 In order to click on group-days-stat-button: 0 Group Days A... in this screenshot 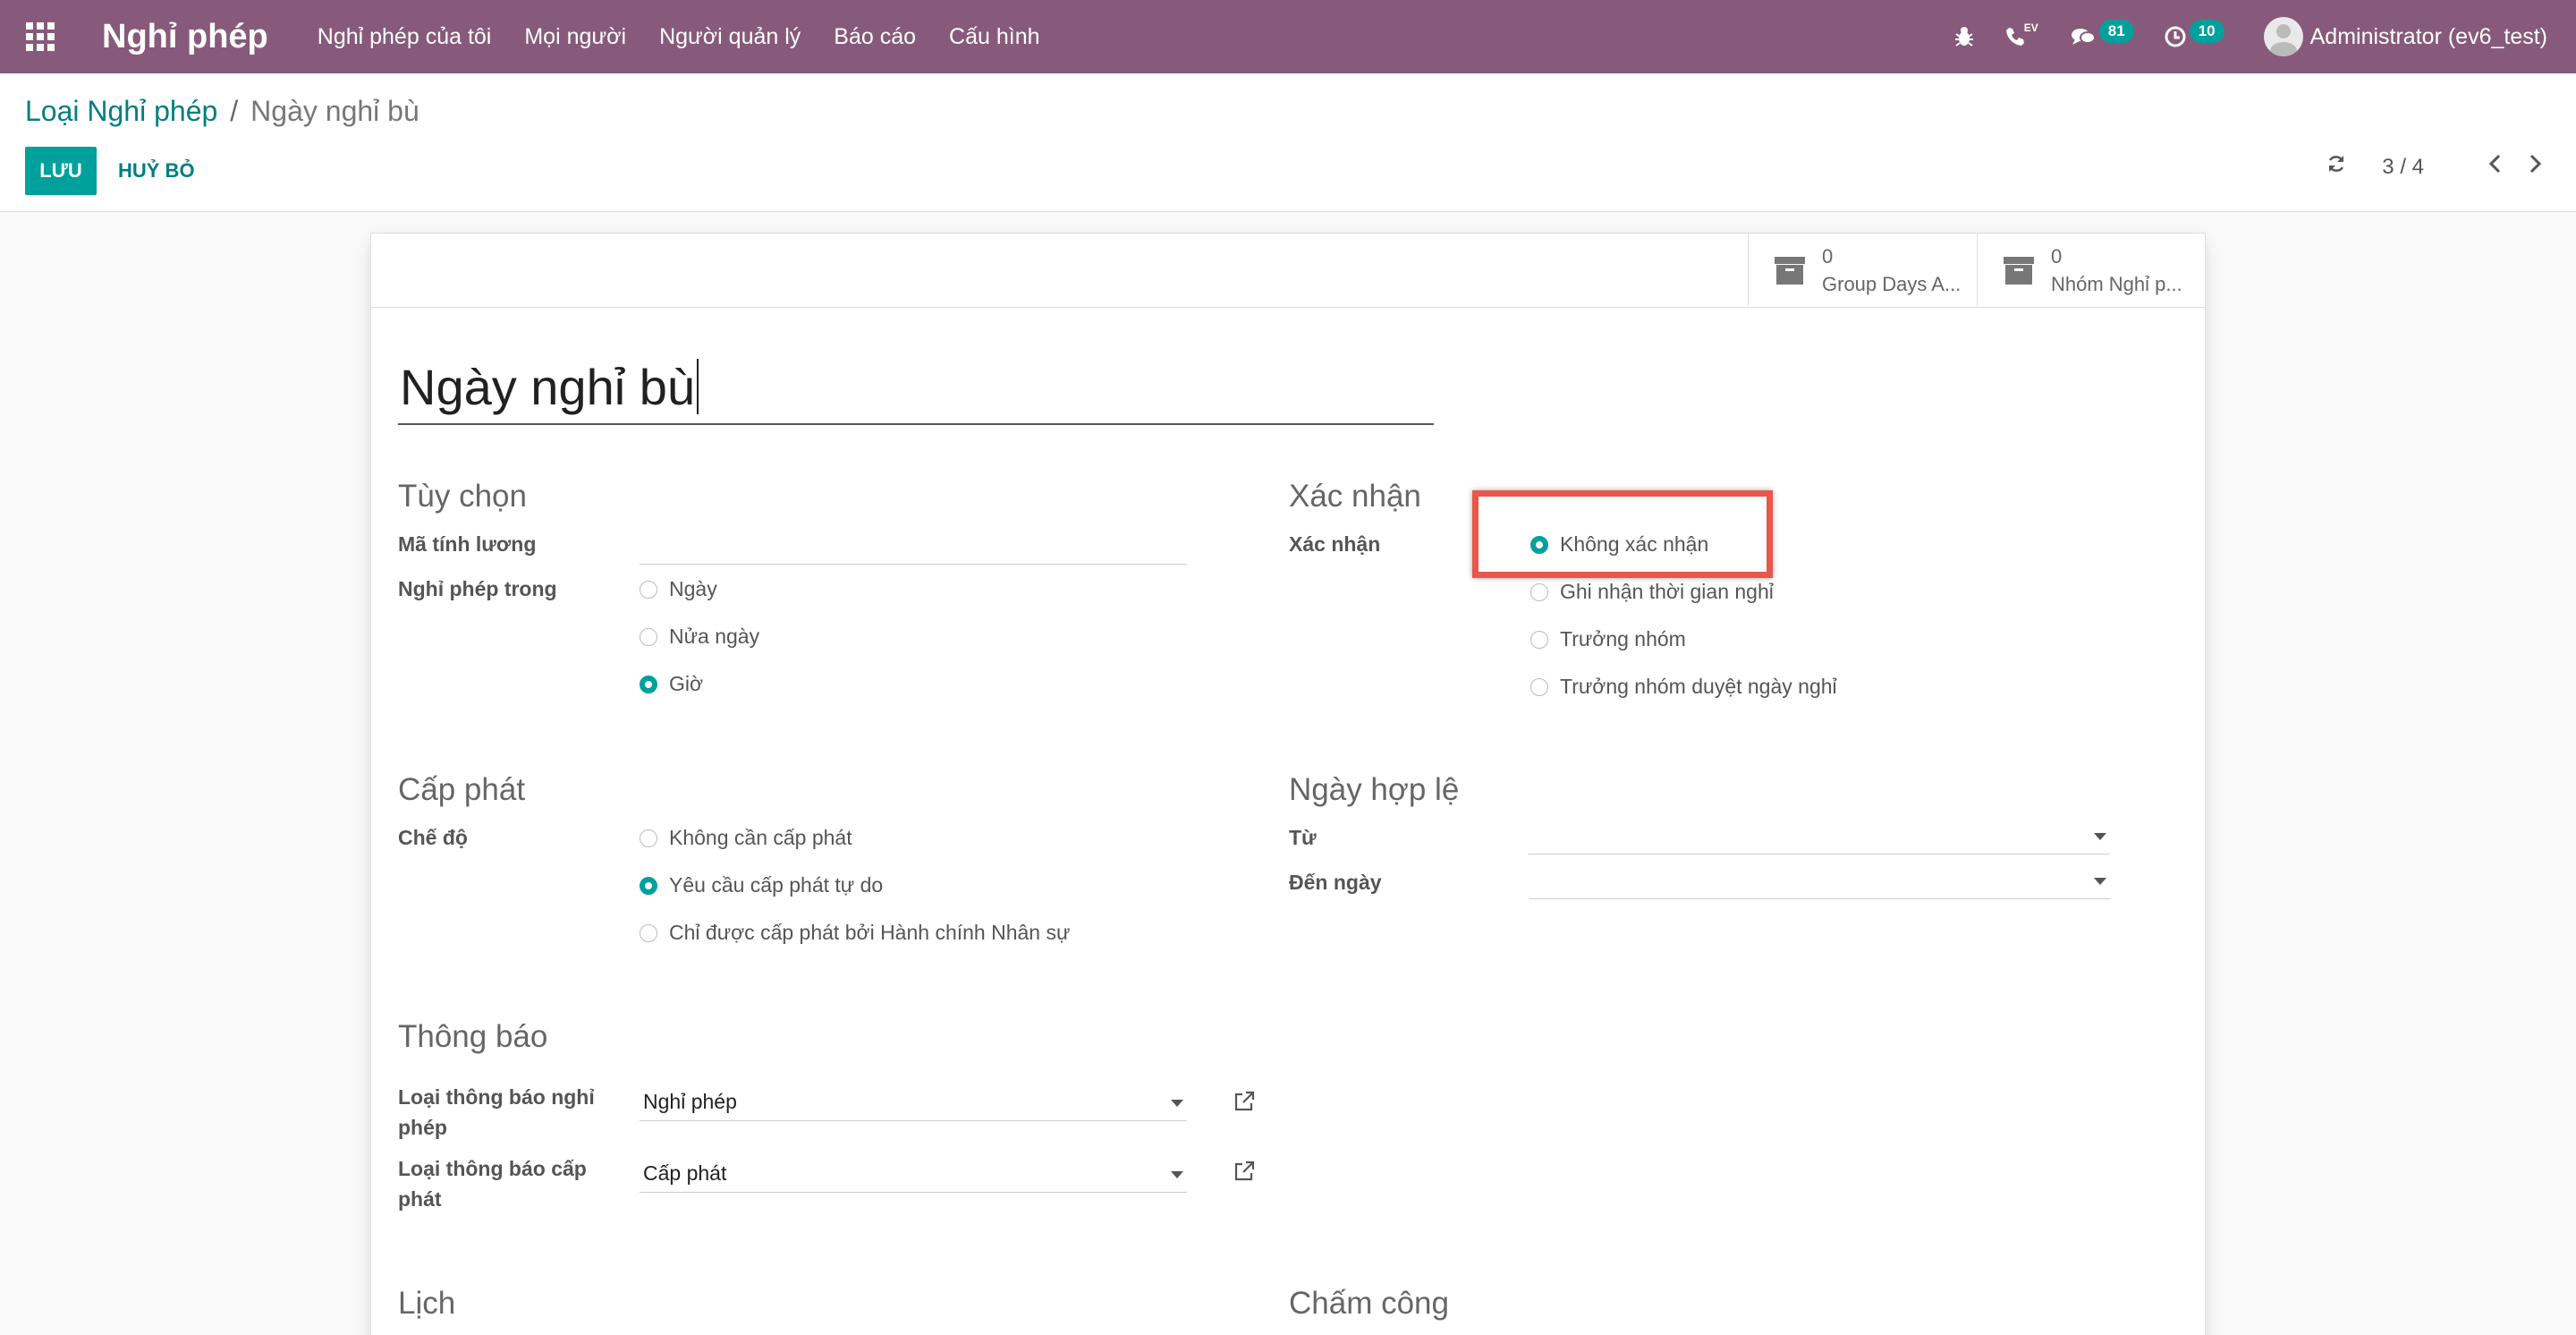, I will do `click(1863, 270)`.